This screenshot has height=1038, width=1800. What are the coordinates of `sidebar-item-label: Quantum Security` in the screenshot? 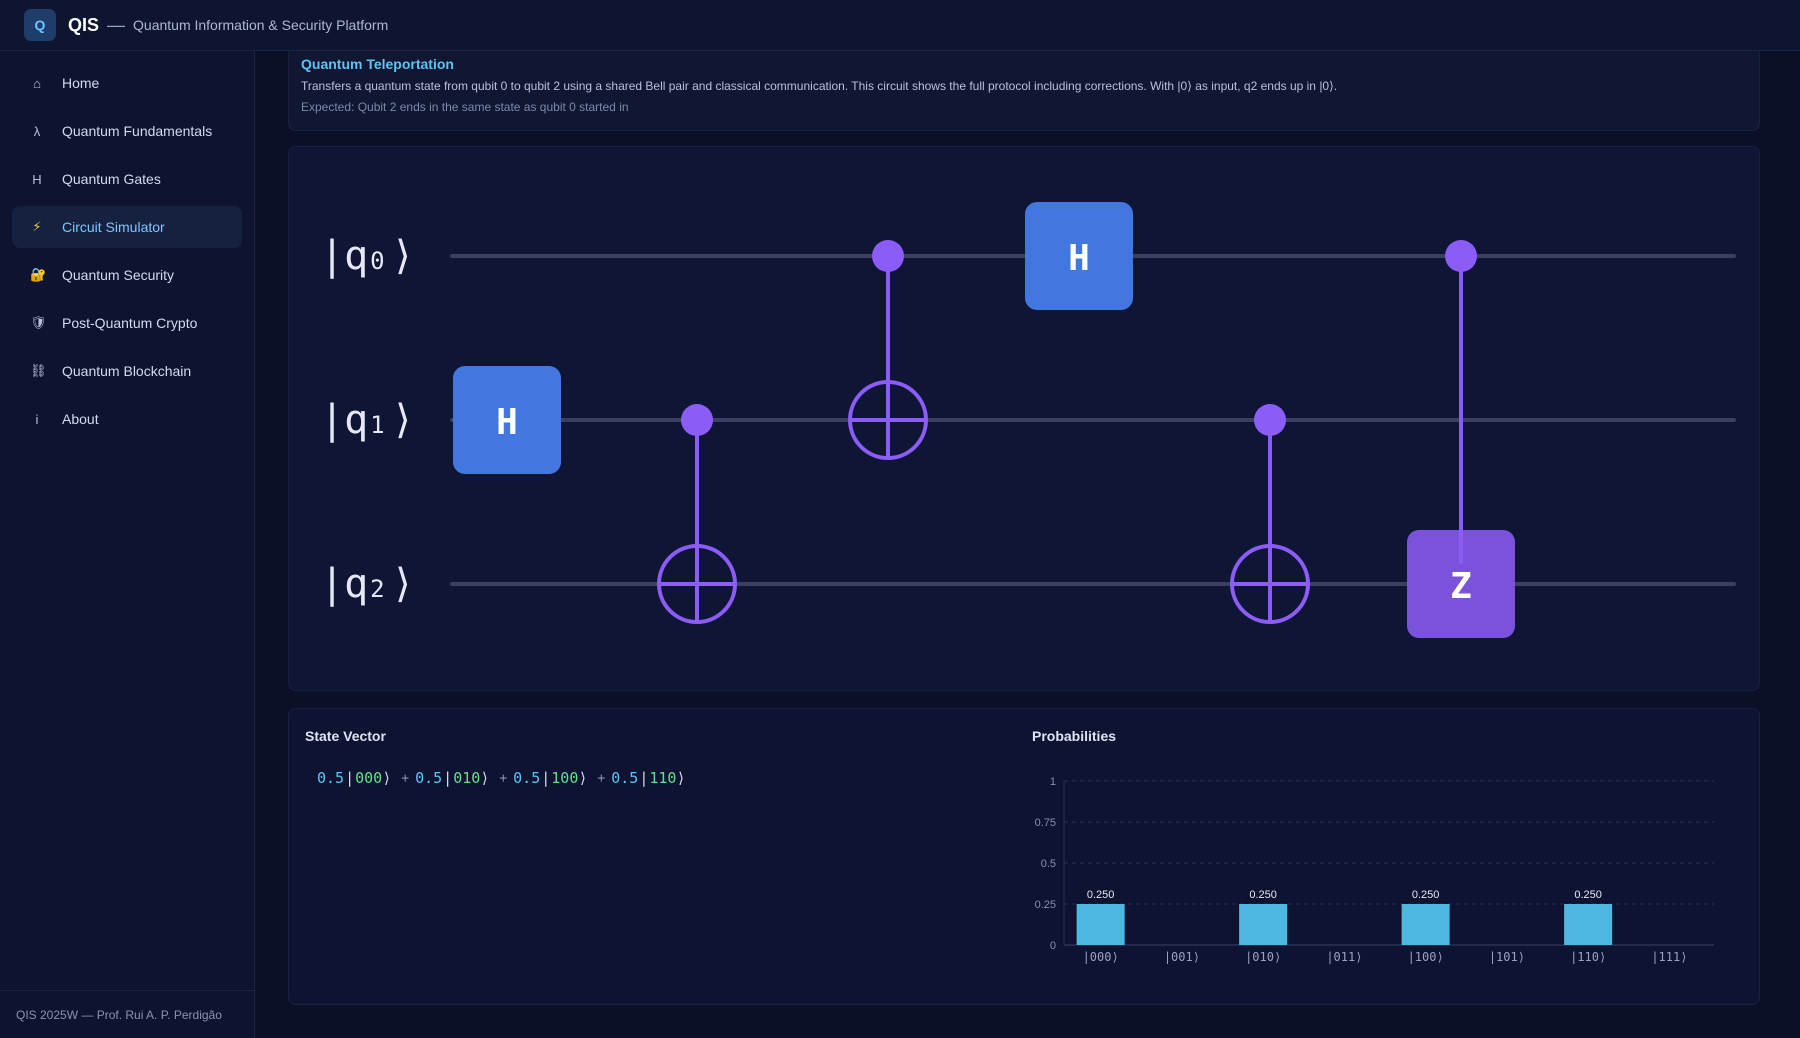 It's located at (118, 275).